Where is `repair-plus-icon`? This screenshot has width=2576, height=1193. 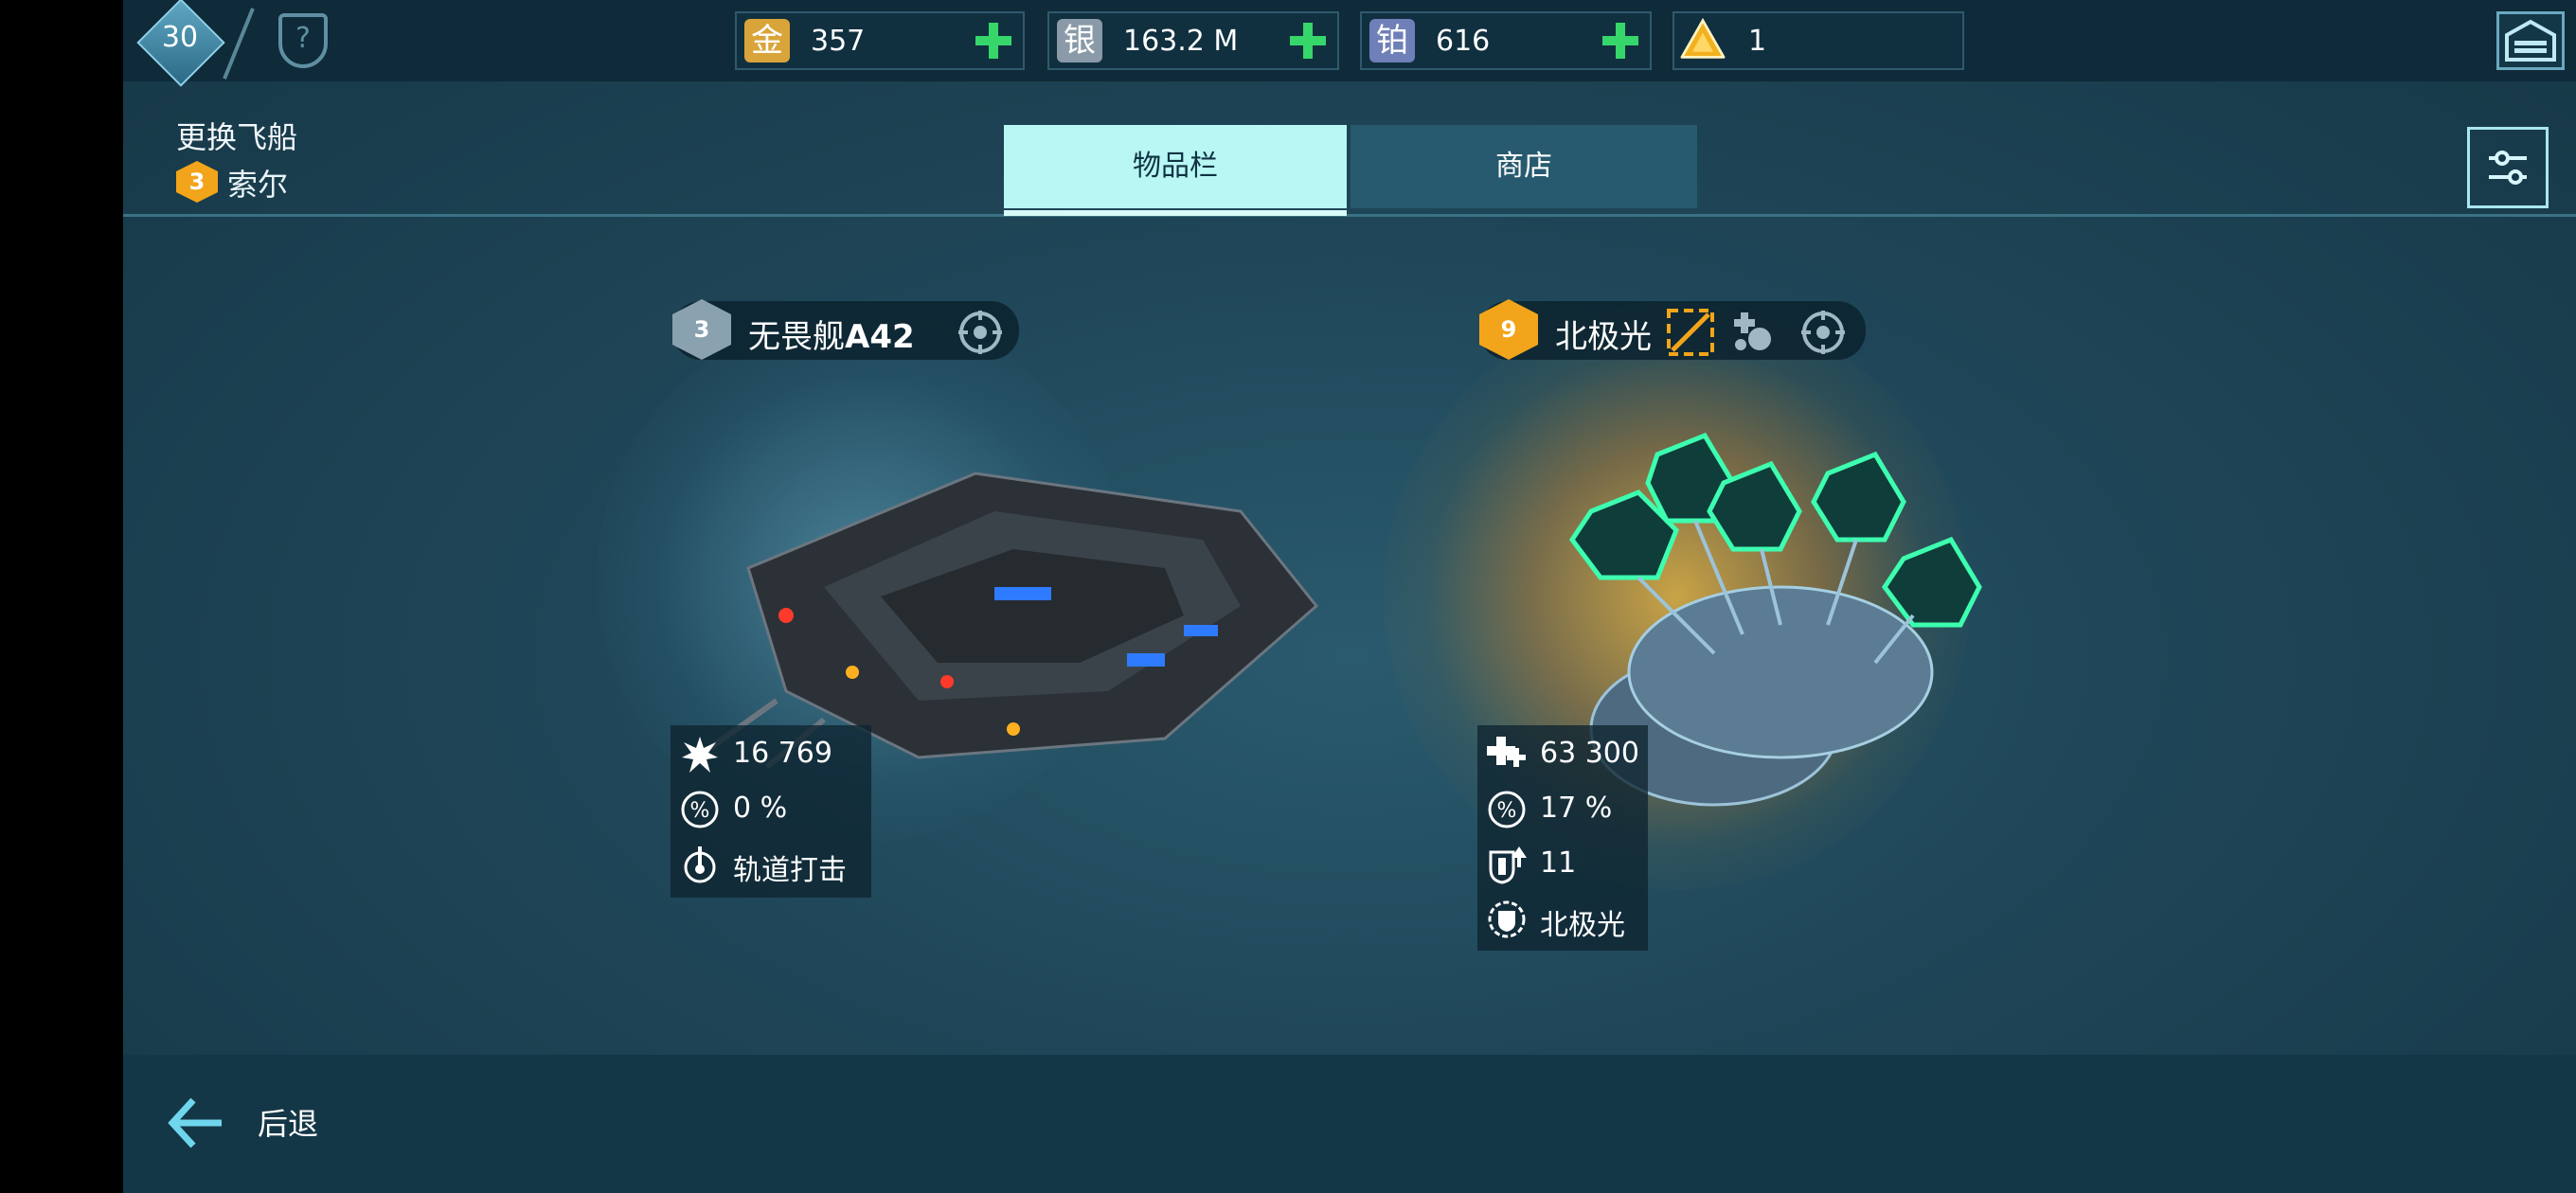 repair-plus-icon is located at coordinates (1506, 752).